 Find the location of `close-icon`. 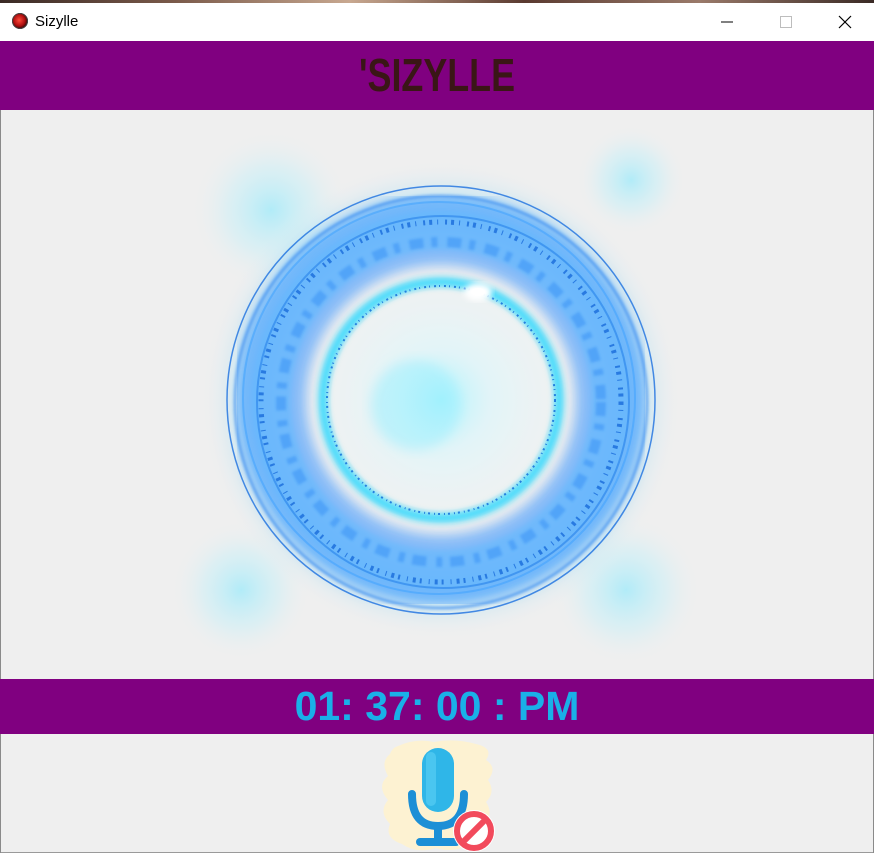

close-icon is located at coordinates (845, 22).